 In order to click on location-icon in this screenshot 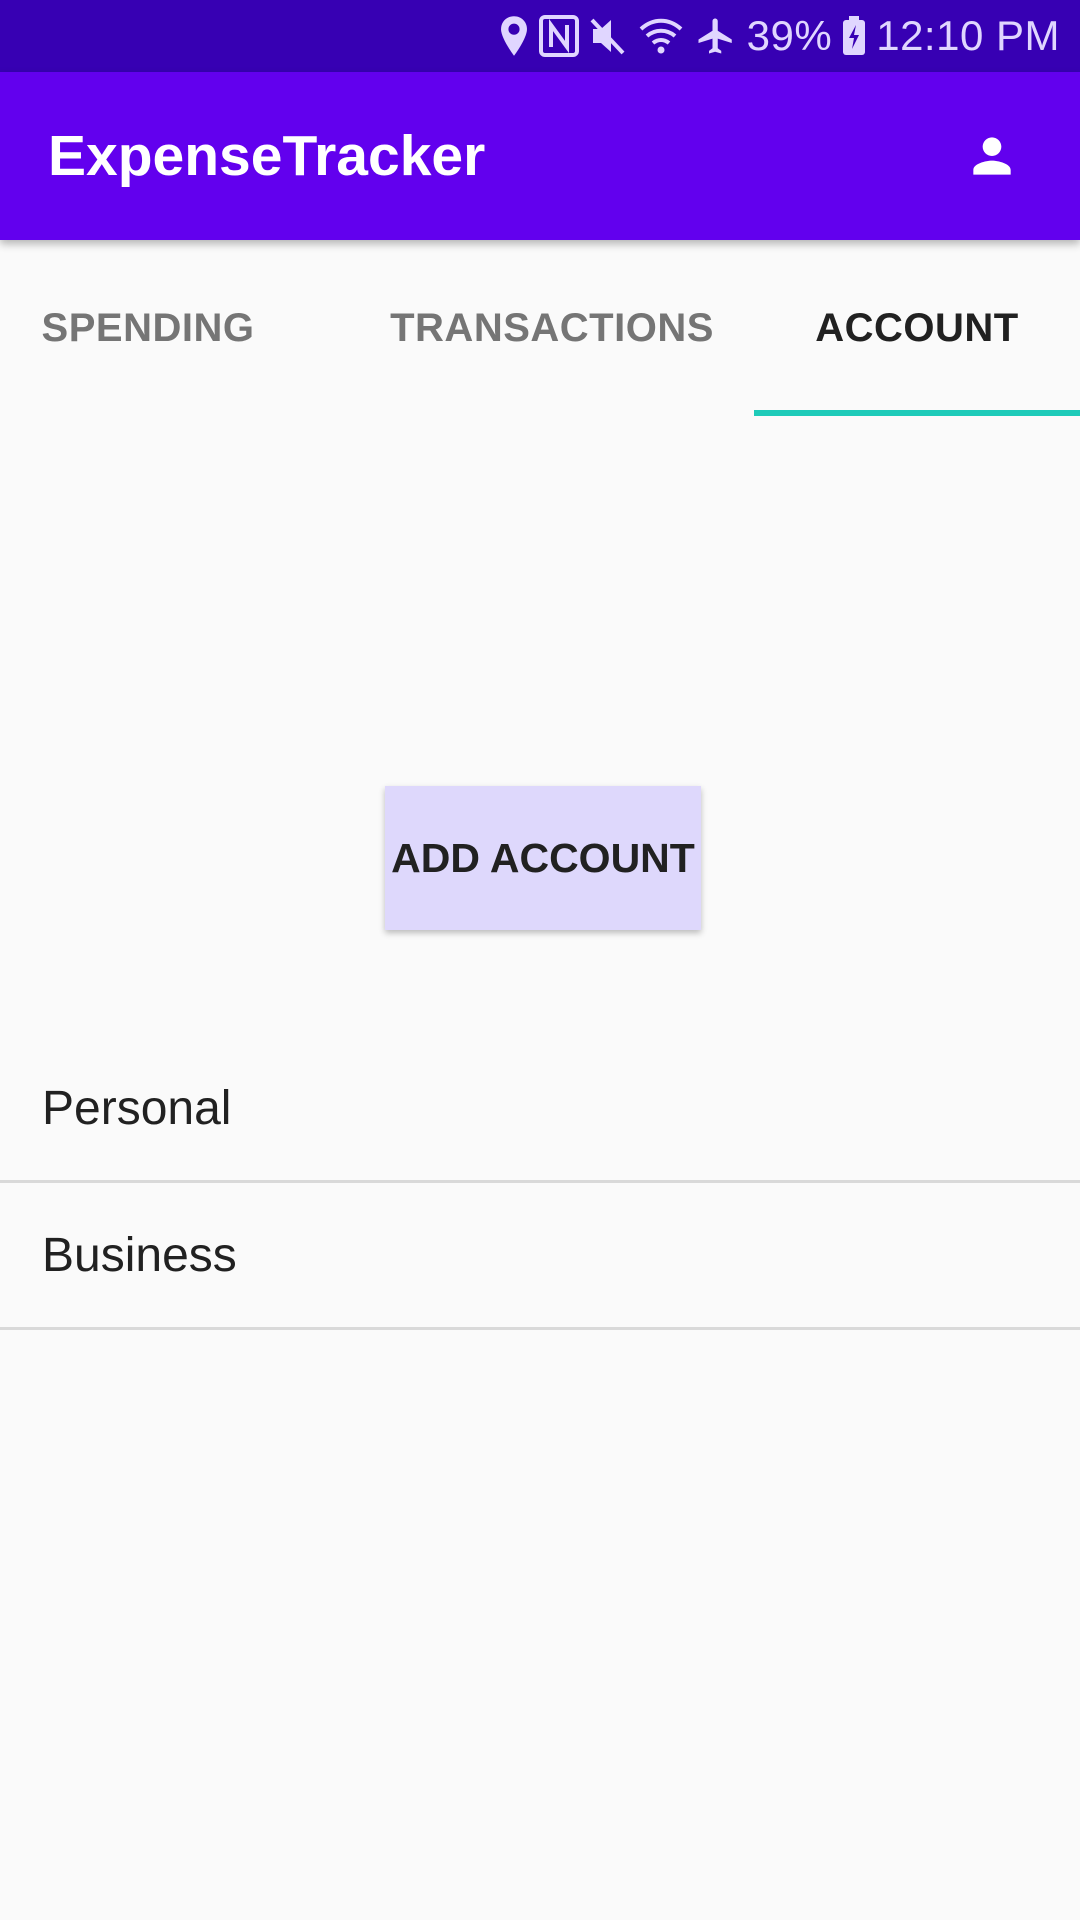, I will do `click(514, 36)`.